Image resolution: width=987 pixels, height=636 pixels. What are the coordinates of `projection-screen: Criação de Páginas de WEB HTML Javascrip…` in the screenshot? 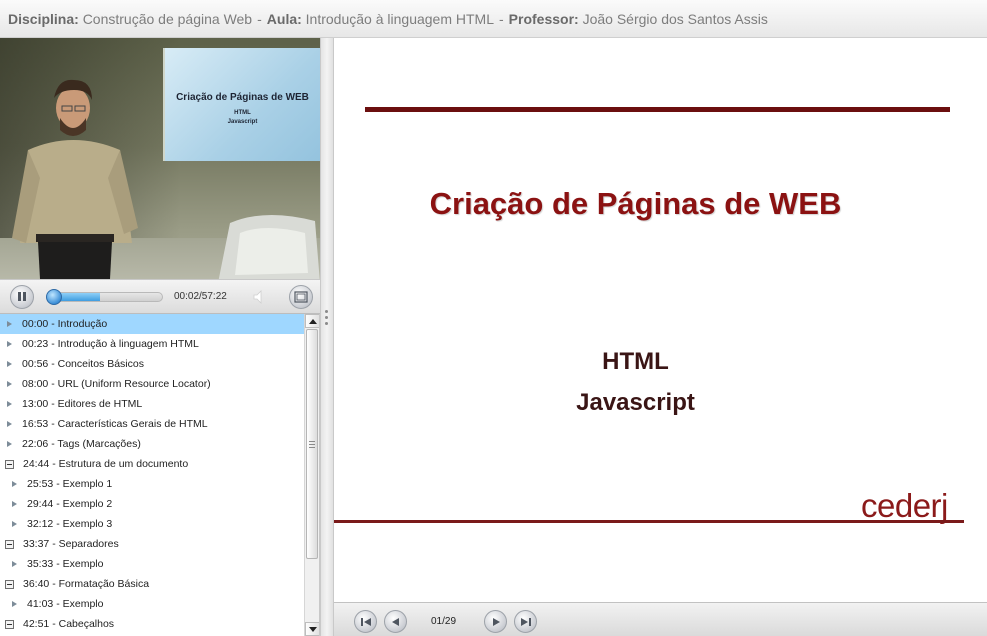 It's located at (241, 104).